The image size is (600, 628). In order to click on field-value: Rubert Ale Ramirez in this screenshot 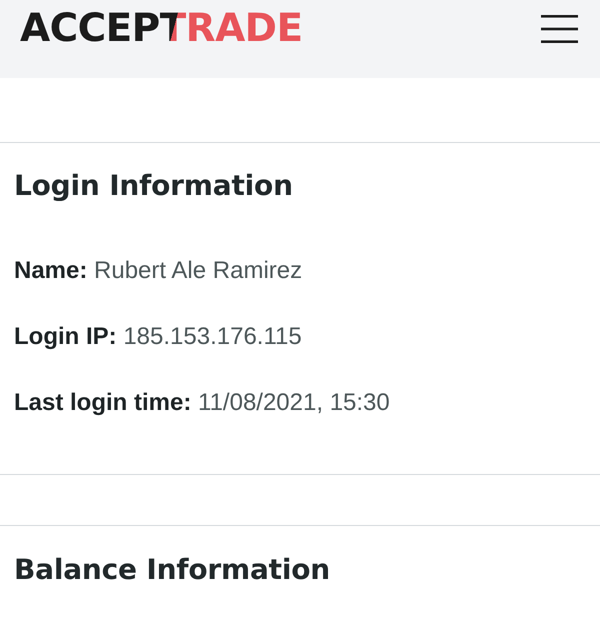, I will do `click(198, 270)`.